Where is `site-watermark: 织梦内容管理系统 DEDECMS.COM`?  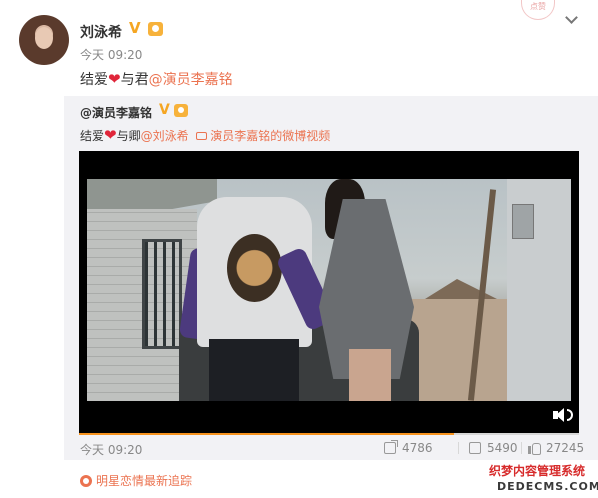 site-watermark: 织梦内容管理系统 DEDECMS.COM is located at coordinates (542, 479).